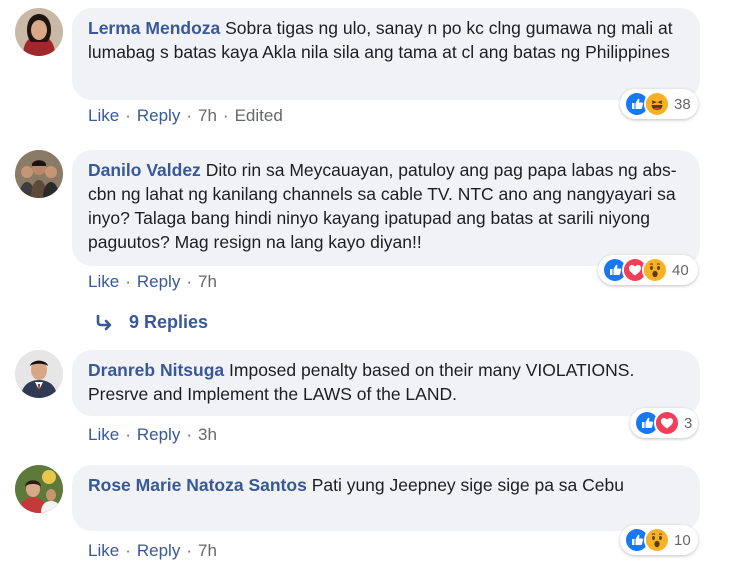 Image resolution: width=750 pixels, height=573 pixels. Describe the element at coordinates (168, 322) in the screenshot. I see `replies-count-label: 9 Replies` at that location.